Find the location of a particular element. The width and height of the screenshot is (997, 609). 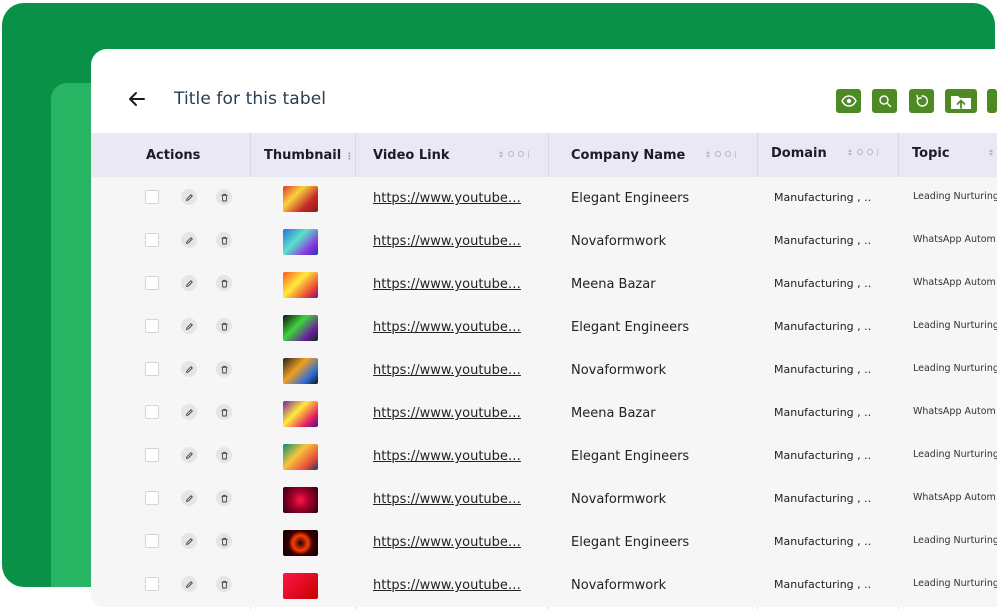

column-header-actions: Actions is located at coordinates (196, 155).